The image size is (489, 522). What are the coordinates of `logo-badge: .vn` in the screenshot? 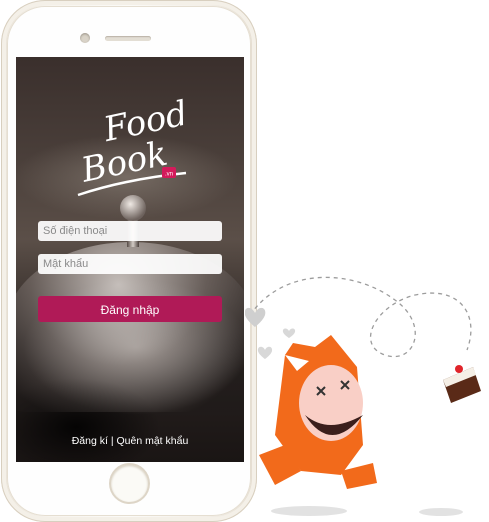 It's located at (169, 175).